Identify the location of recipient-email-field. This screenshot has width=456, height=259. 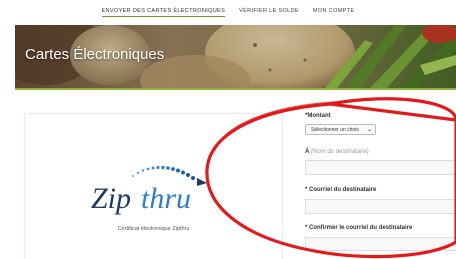
(380, 206).